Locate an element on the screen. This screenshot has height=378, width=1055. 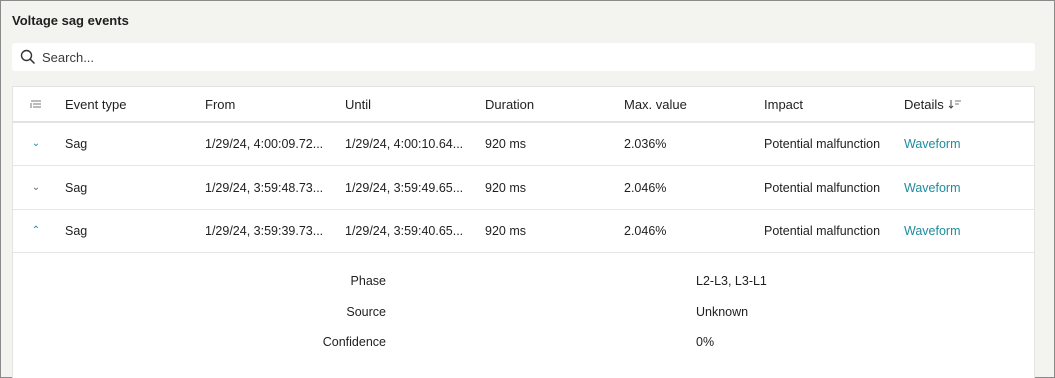
sort-descending-icon is located at coordinates (955, 104).